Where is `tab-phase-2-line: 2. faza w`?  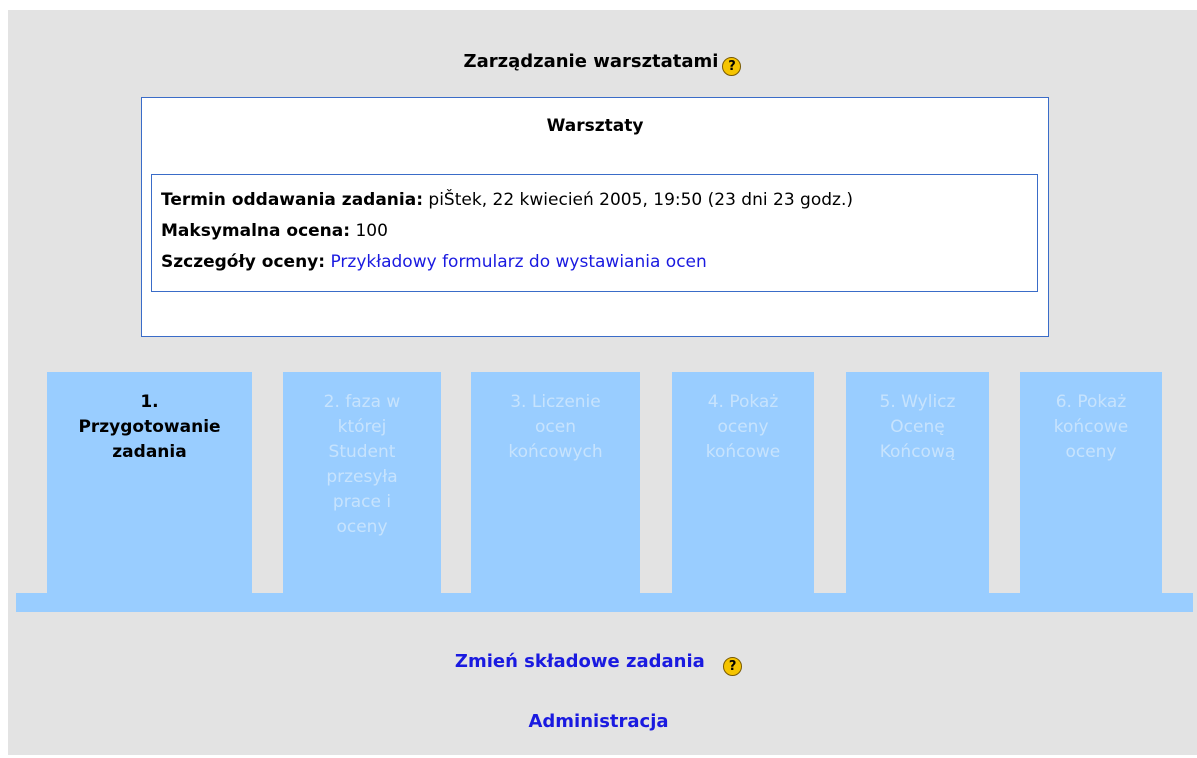 tab-phase-2-line: 2. faza w is located at coordinates (362, 402).